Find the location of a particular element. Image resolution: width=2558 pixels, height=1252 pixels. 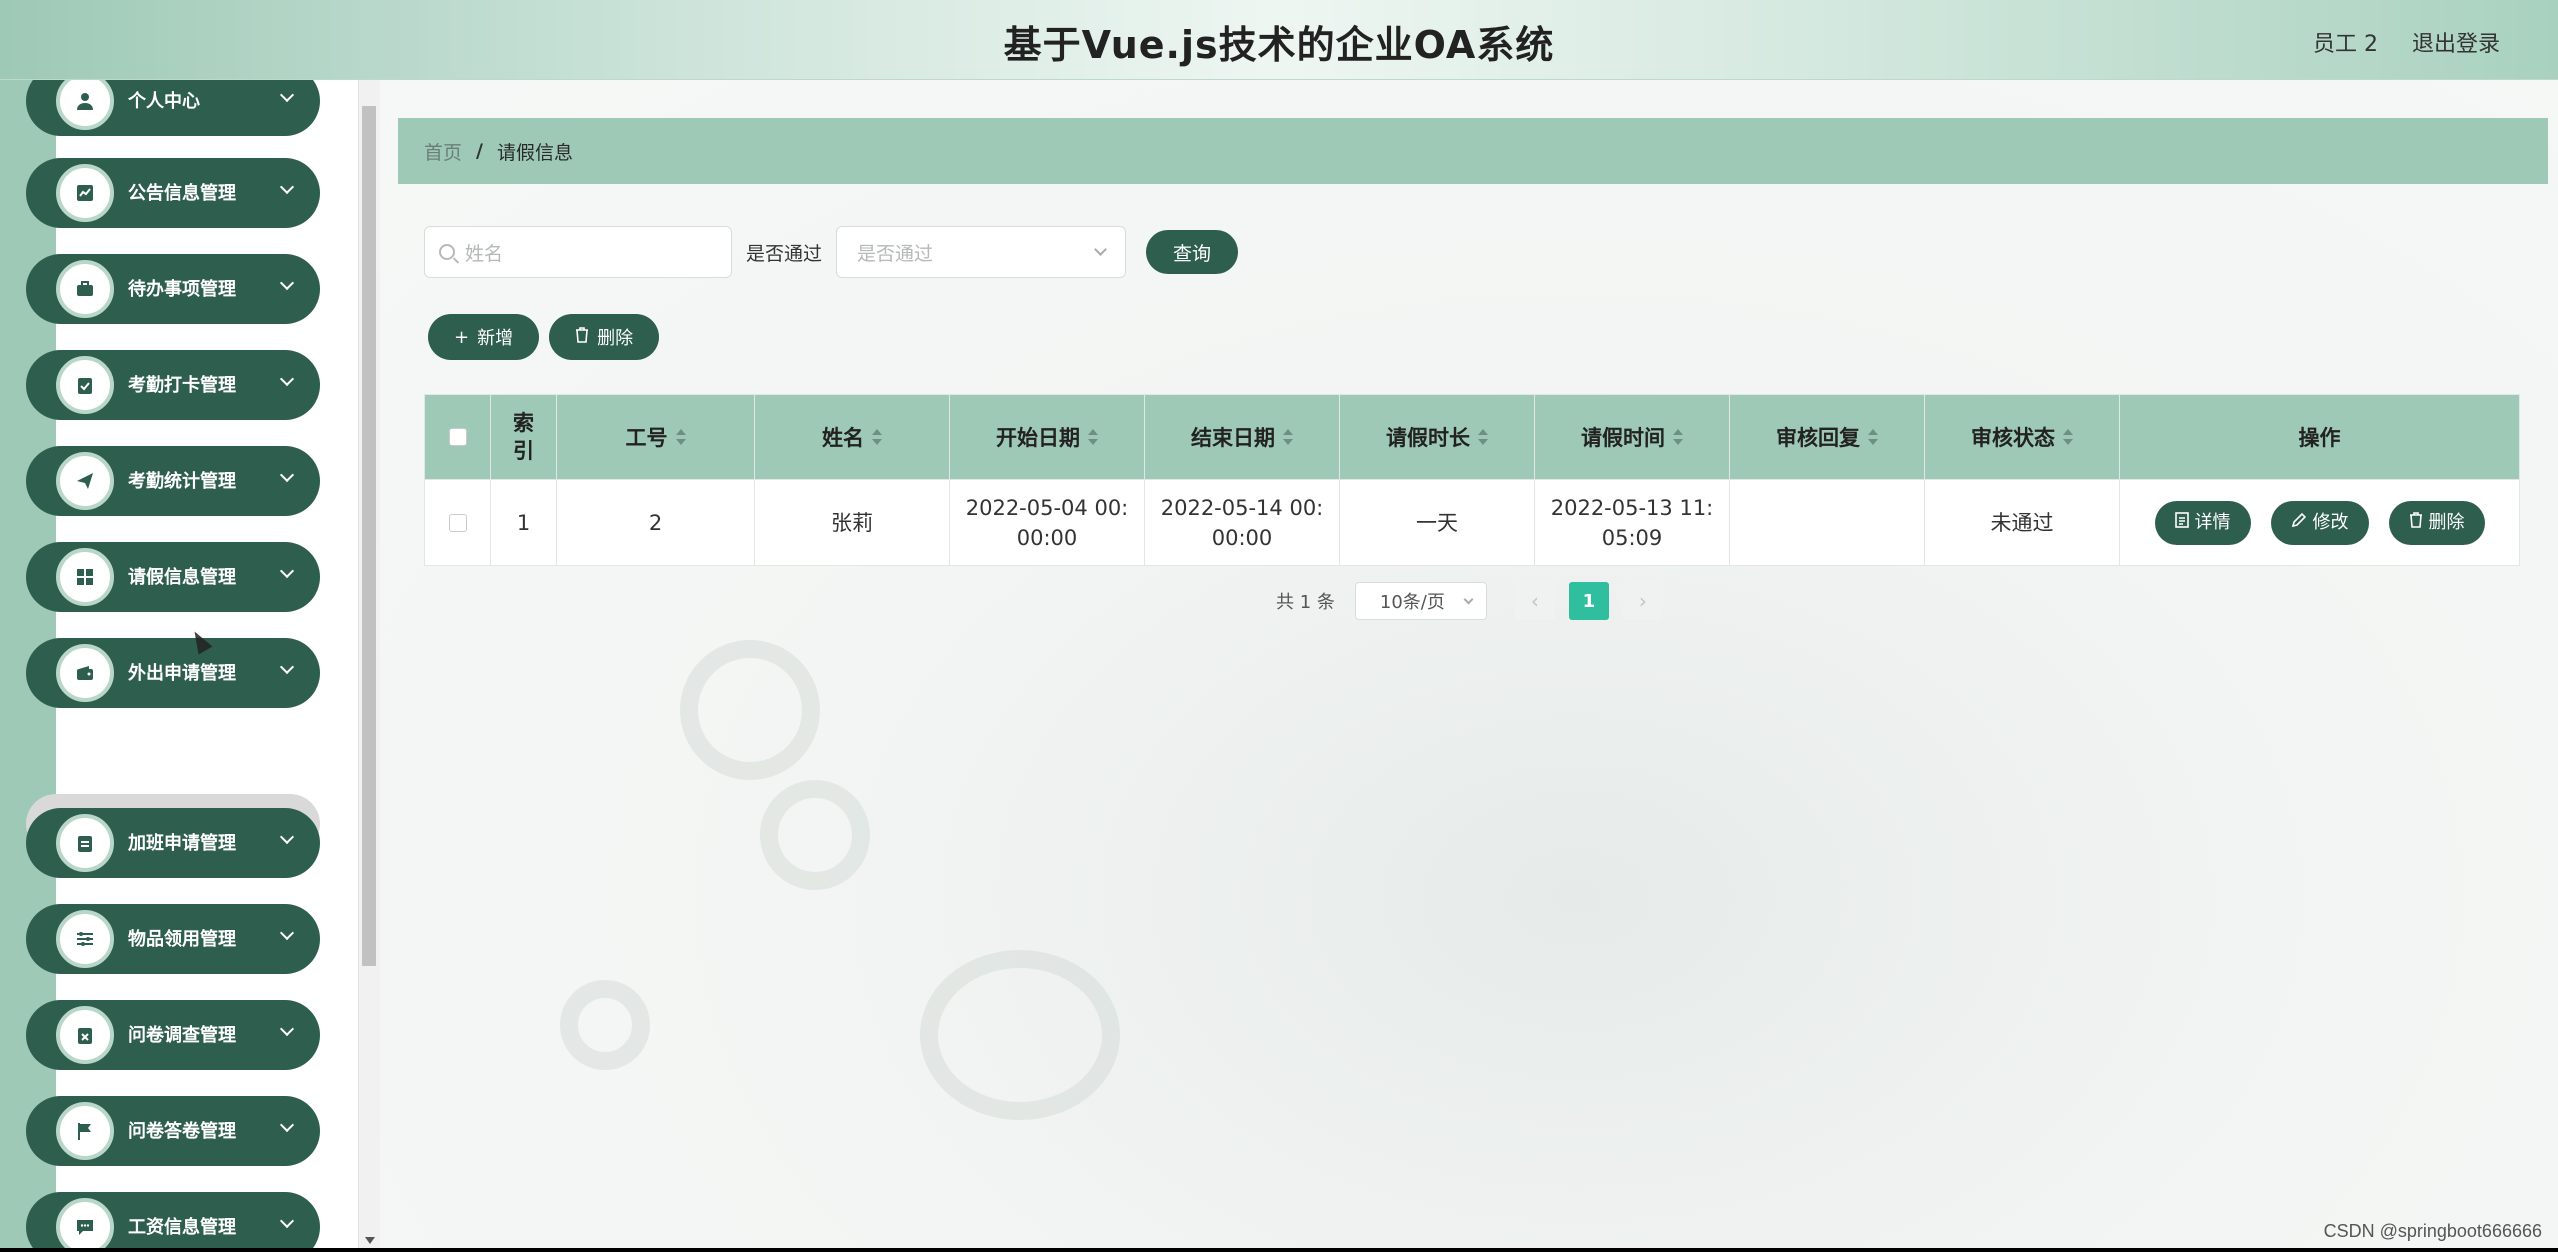

sidebar-item-label: 考勤统计管理 is located at coordinates (182, 481).